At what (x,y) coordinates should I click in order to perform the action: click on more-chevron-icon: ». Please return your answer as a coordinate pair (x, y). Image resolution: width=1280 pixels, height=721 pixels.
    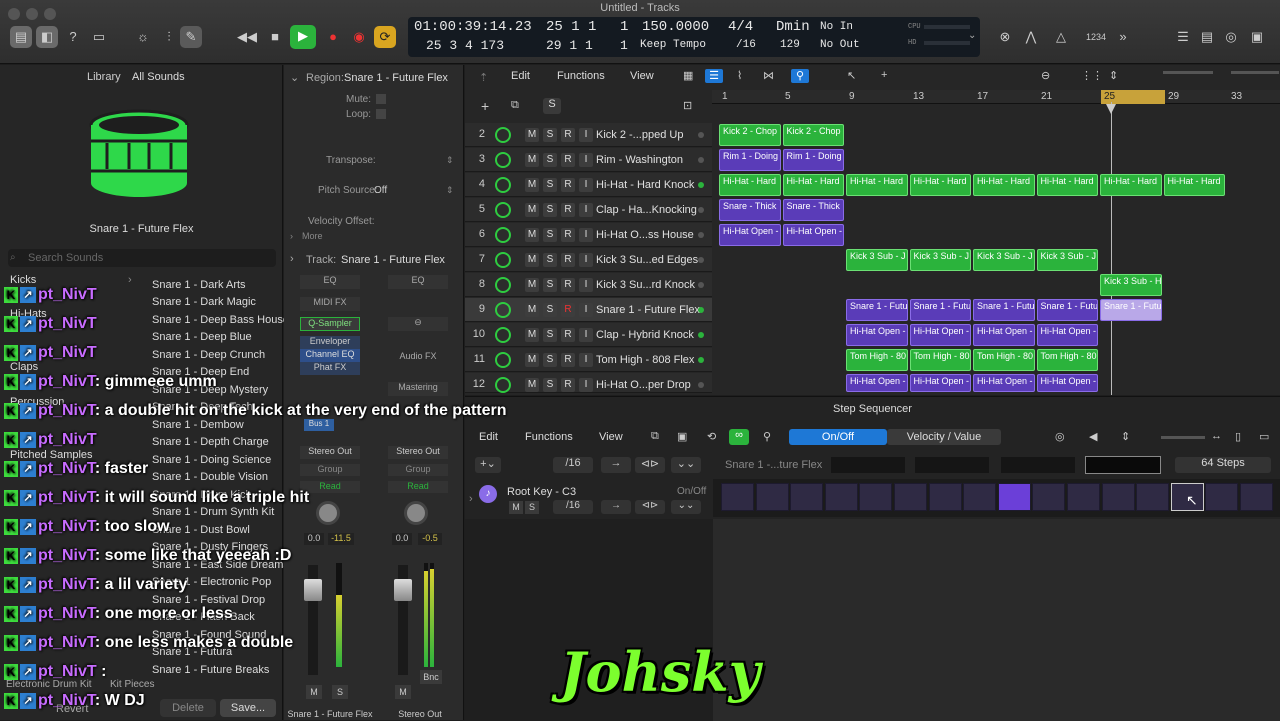
    Looking at the image, I should click on (1123, 37).